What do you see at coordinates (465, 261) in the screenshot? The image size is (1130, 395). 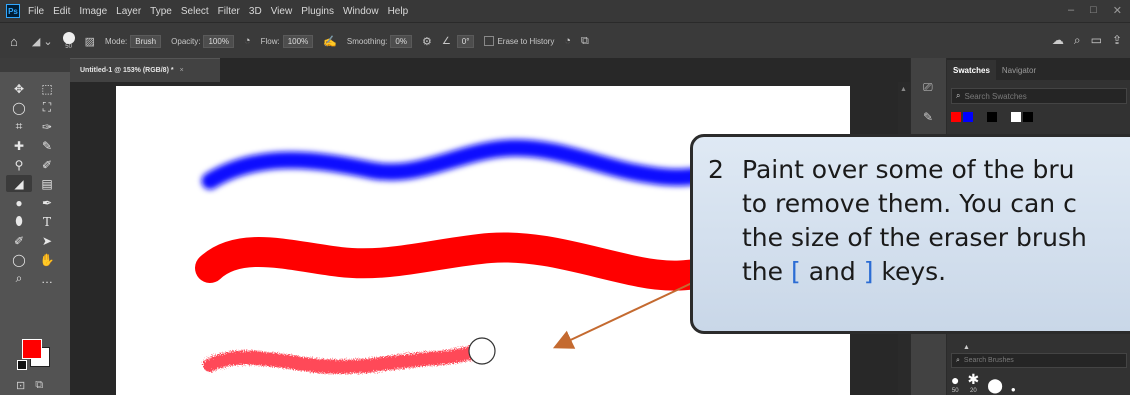 I see `red-brush-stroke` at bounding box center [465, 261].